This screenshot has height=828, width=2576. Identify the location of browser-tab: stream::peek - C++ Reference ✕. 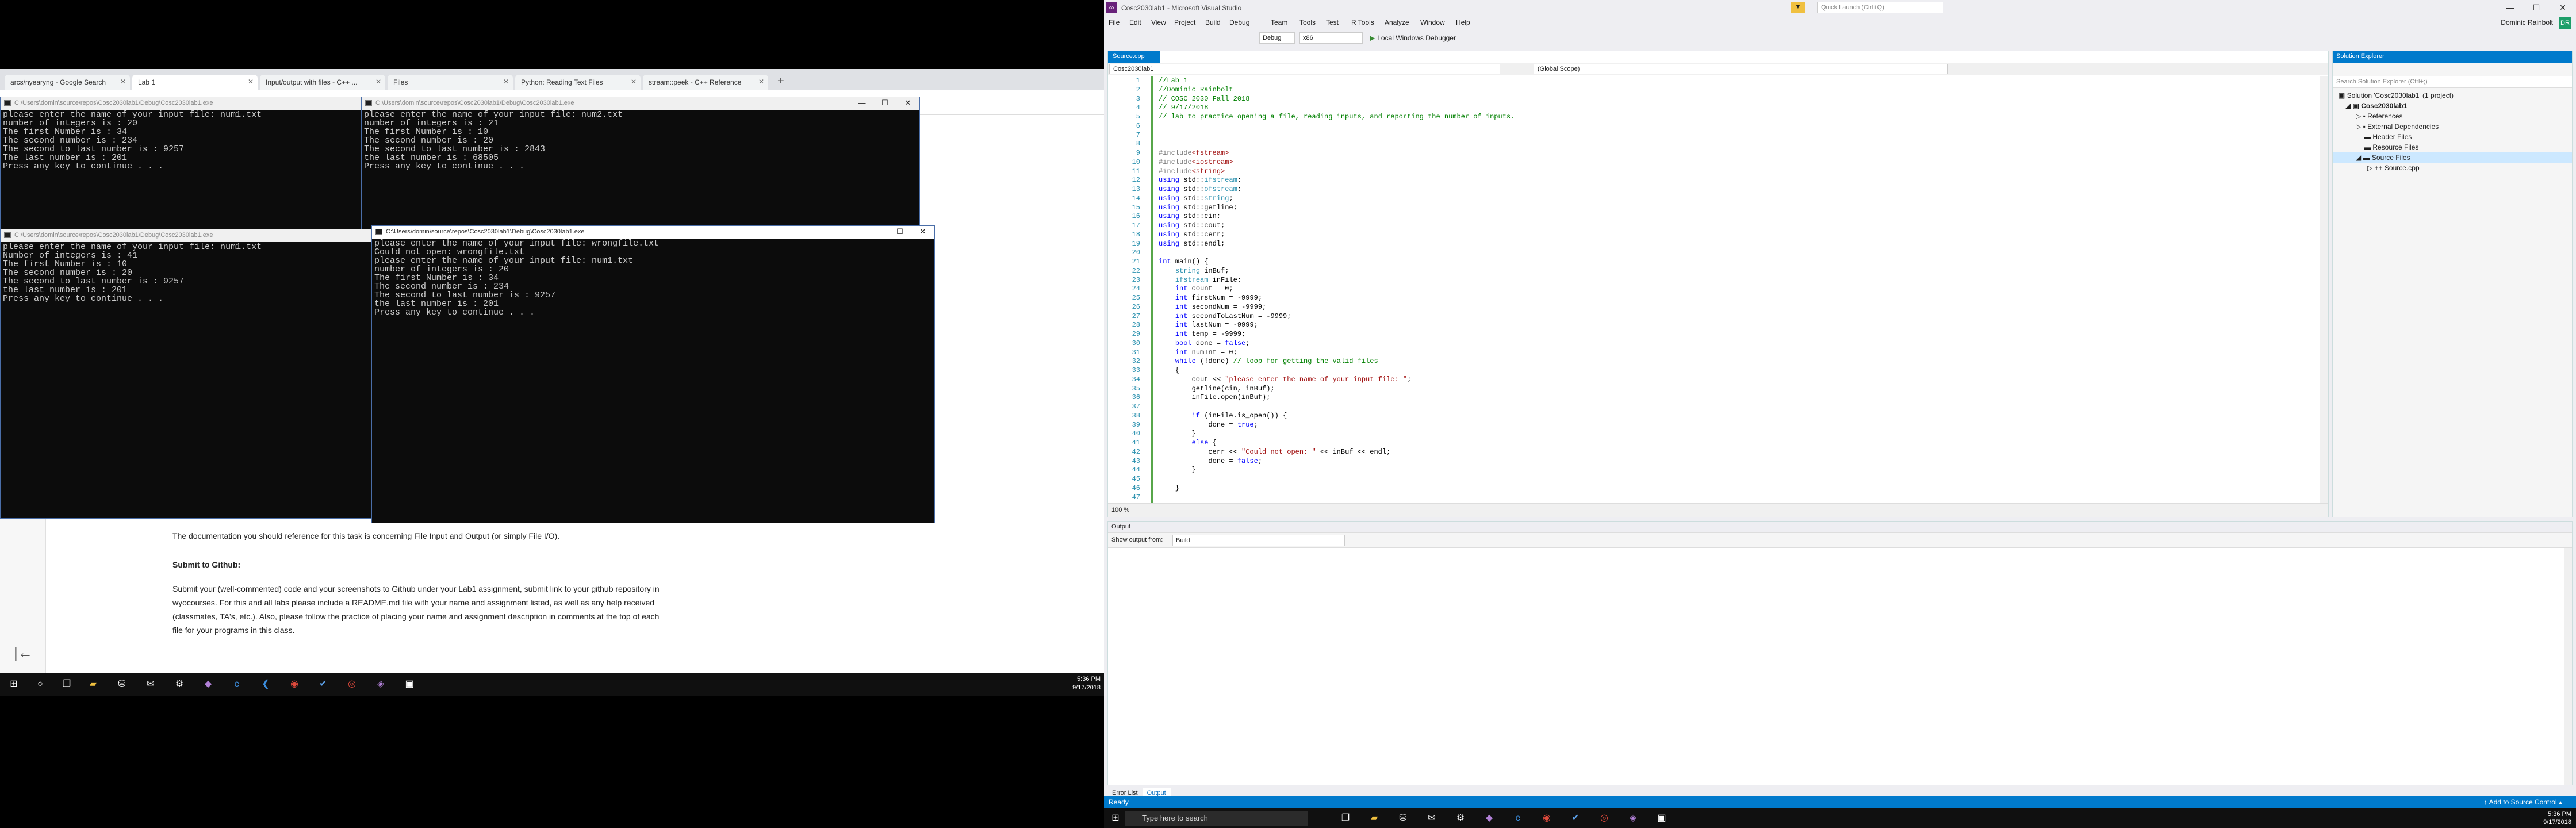
(705, 82).